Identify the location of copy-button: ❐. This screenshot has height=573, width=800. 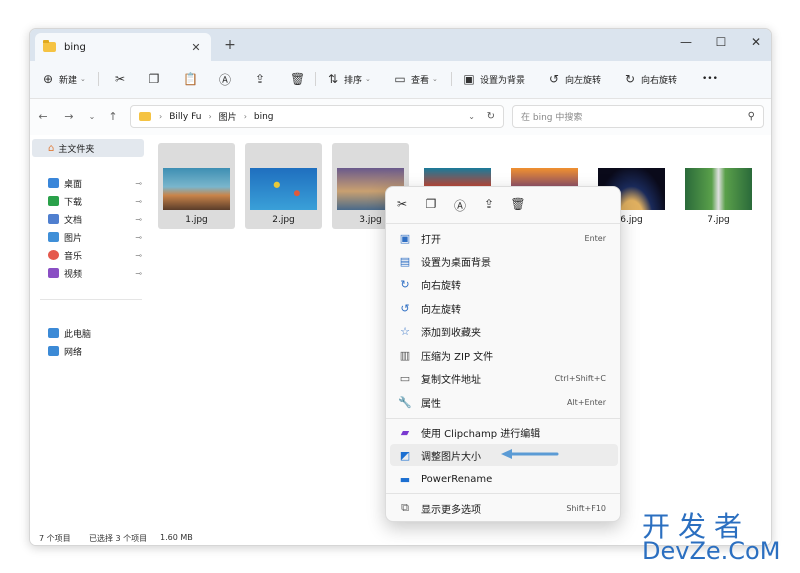
(156, 79).